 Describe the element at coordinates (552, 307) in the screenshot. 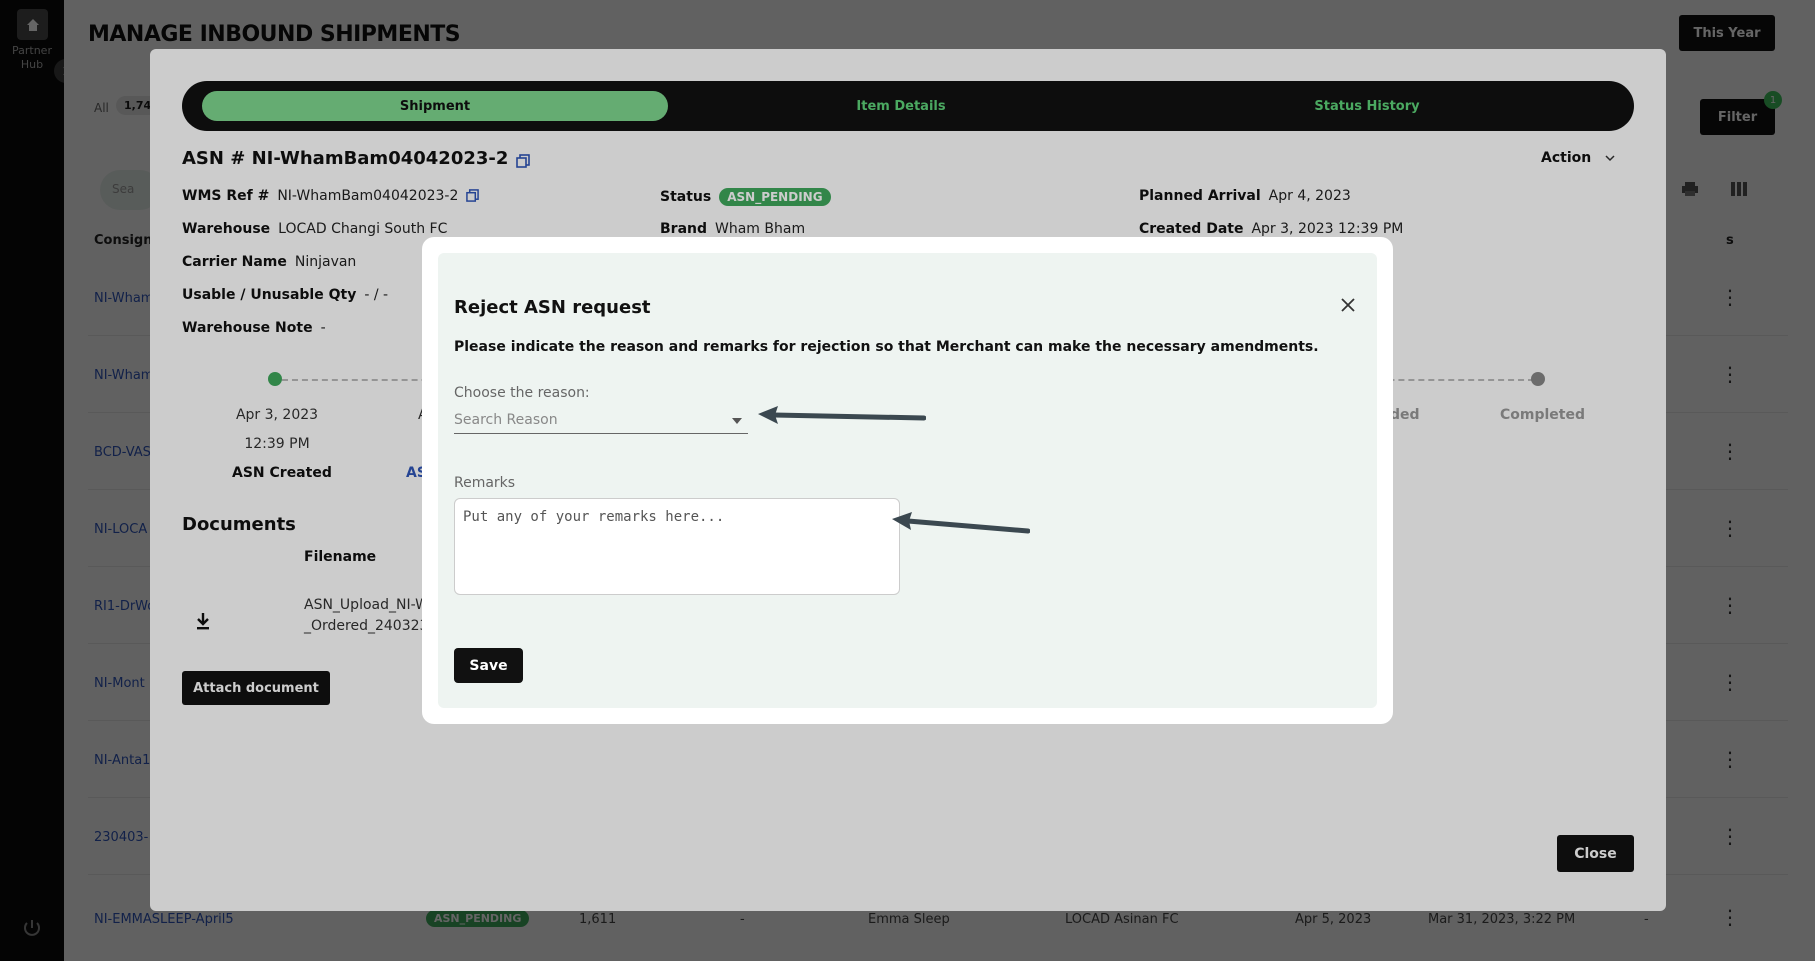

I see `reject-modal-title: Reject ASN request` at that location.